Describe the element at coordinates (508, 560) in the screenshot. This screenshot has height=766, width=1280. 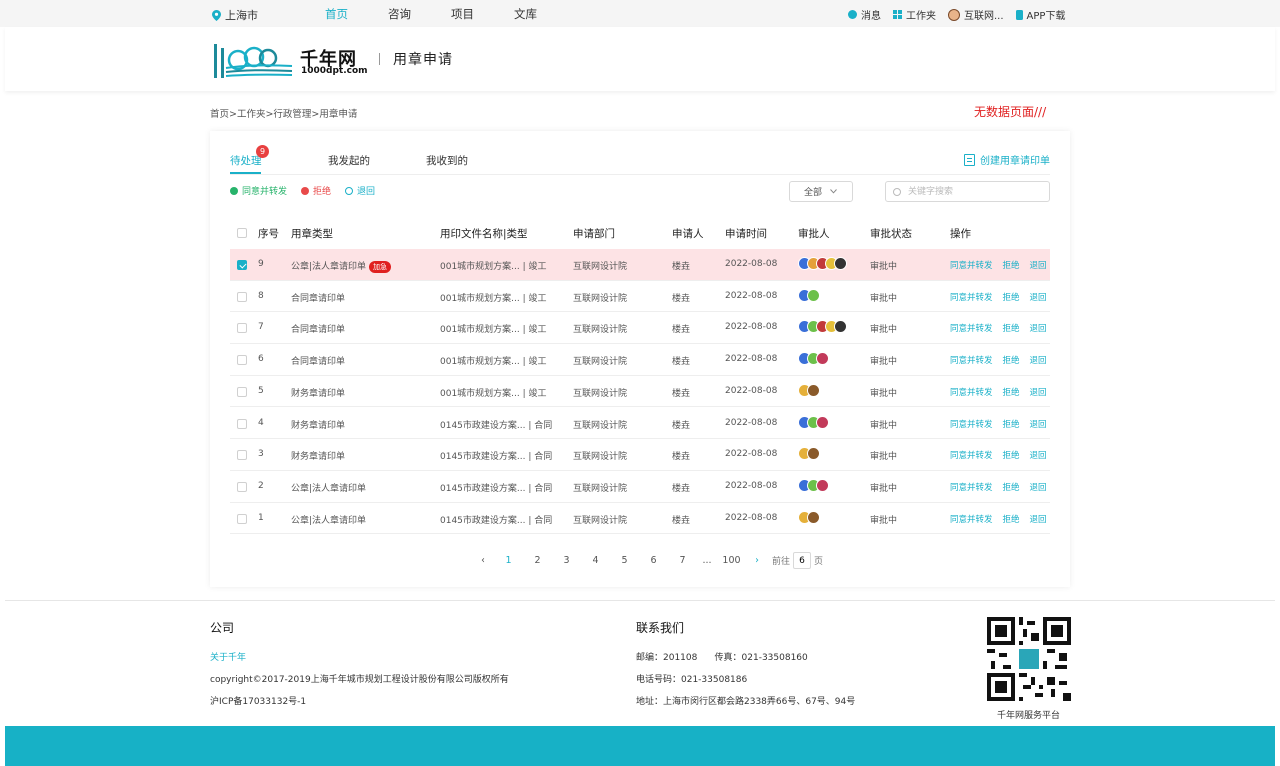
I see `page-1: 1` at that location.